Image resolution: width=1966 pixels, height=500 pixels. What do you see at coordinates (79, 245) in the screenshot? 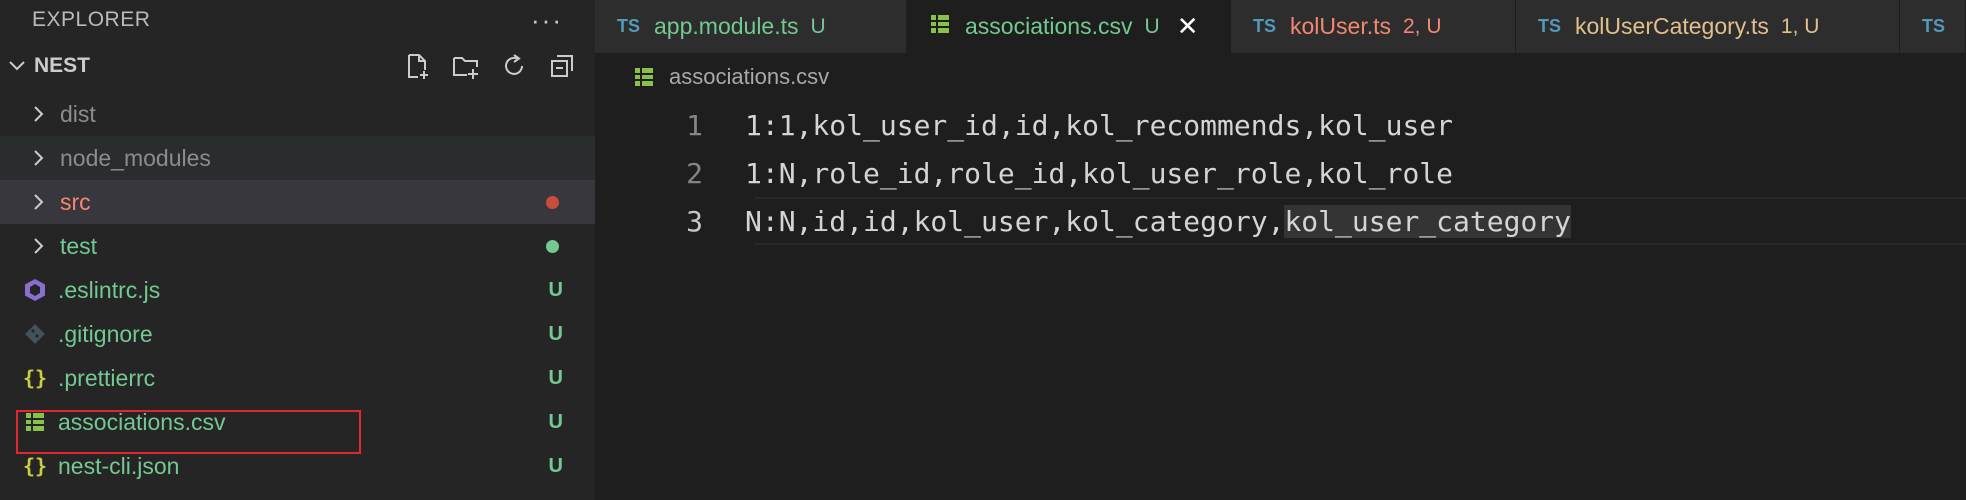
I see `tree-item-label: test` at bounding box center [79, 245].